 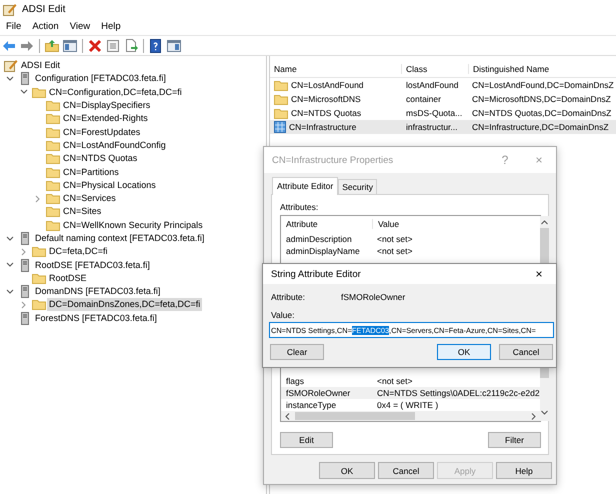 I want to click on list-row: CN=LostAndFound lostAndFound CN=LostAndFound,DC=DomainDnsZ, so click(x=443, y=85).